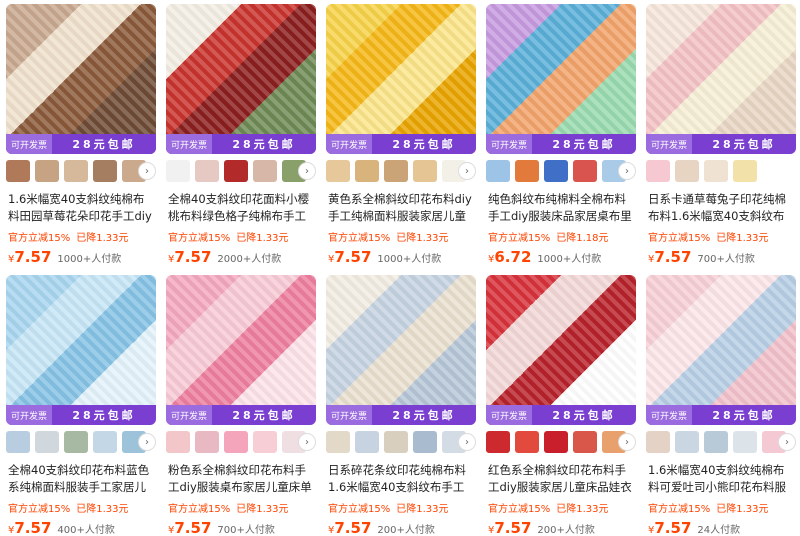  What do you see at coordinates (81, 208) in the screenshot?
I see `product-title: 1.6米幅宽40支斜纹纯棉布料田园草莓花朵印花手工diy服装床` at bounding box center [81, 208].